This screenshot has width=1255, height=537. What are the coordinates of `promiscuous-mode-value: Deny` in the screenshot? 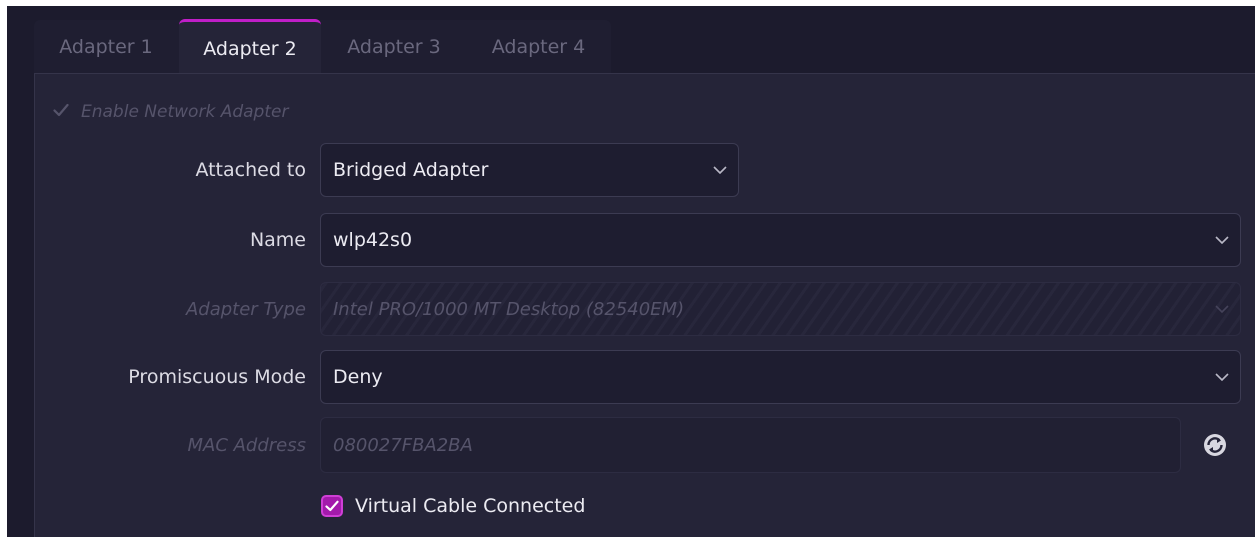 It's located at (358, 377).